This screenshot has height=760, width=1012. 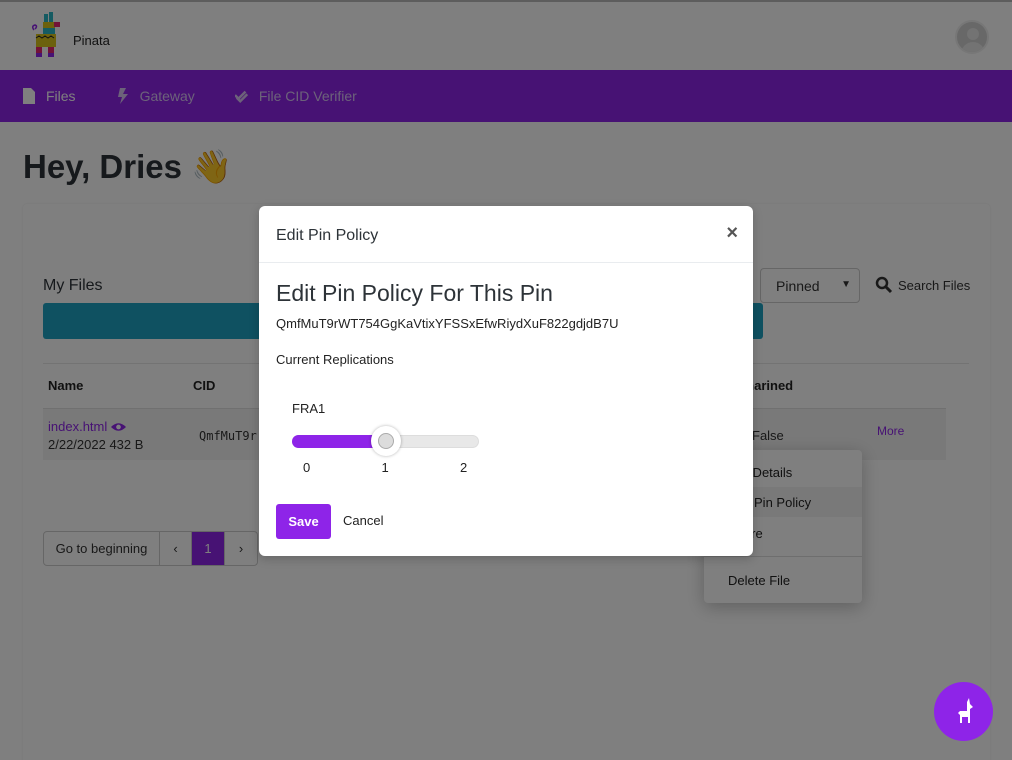 I want to click on close-icon: ×, so click(x=732, y=233).